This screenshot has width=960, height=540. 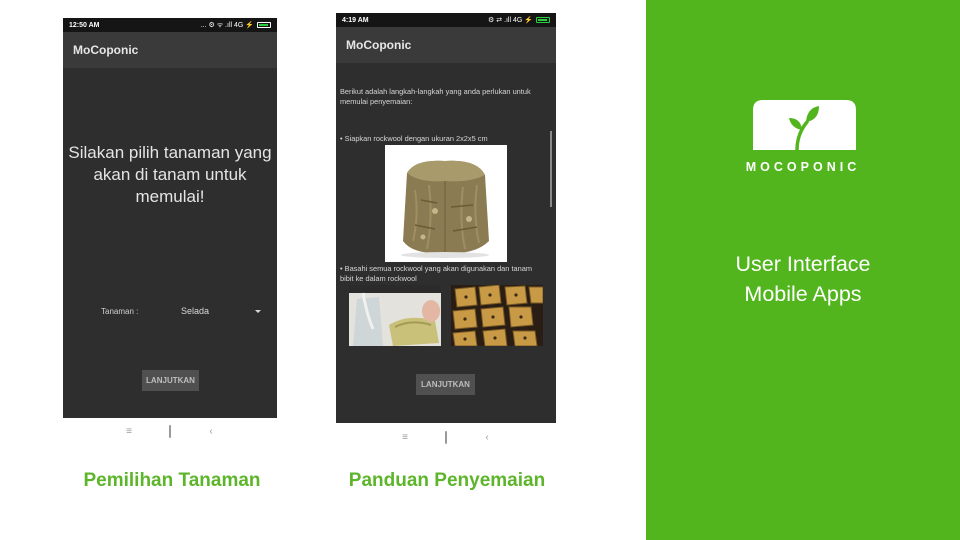 What do you see at coordinates (803, 264) in the screenshot?
I see `panel-title-line-1: User Interface` at bounding box center [803, 264].